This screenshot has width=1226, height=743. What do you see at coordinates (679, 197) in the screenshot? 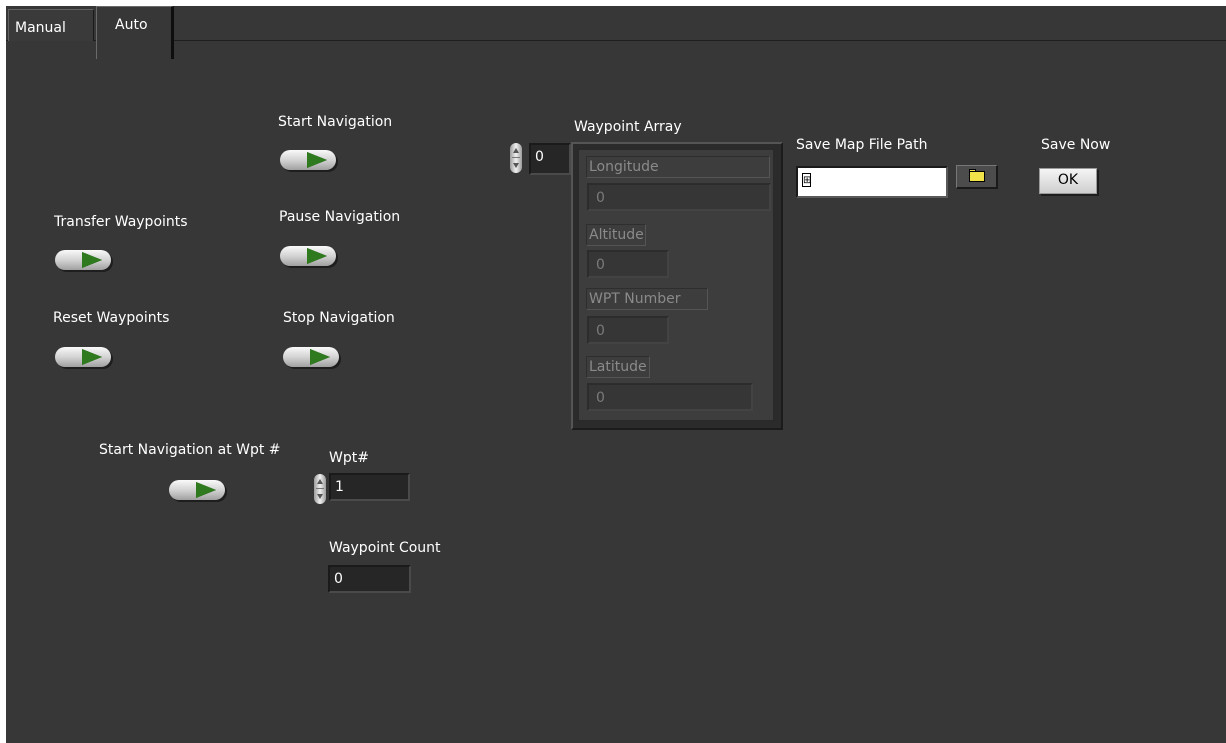
I see `longitude-field: 0` at bounding box center [679, 197].